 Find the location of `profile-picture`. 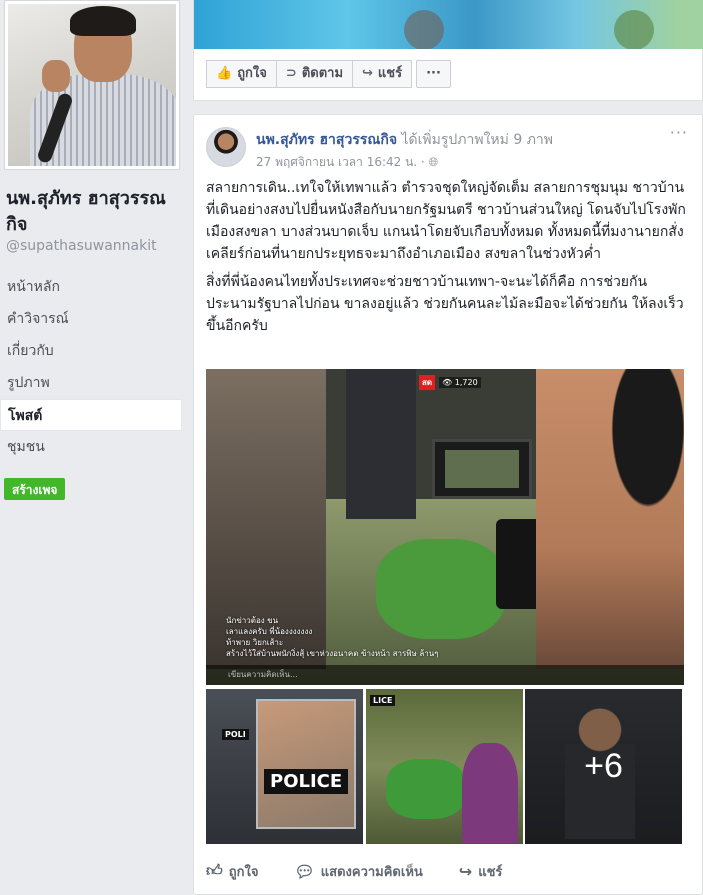

profile-picture is located at coordinates (92, 85).